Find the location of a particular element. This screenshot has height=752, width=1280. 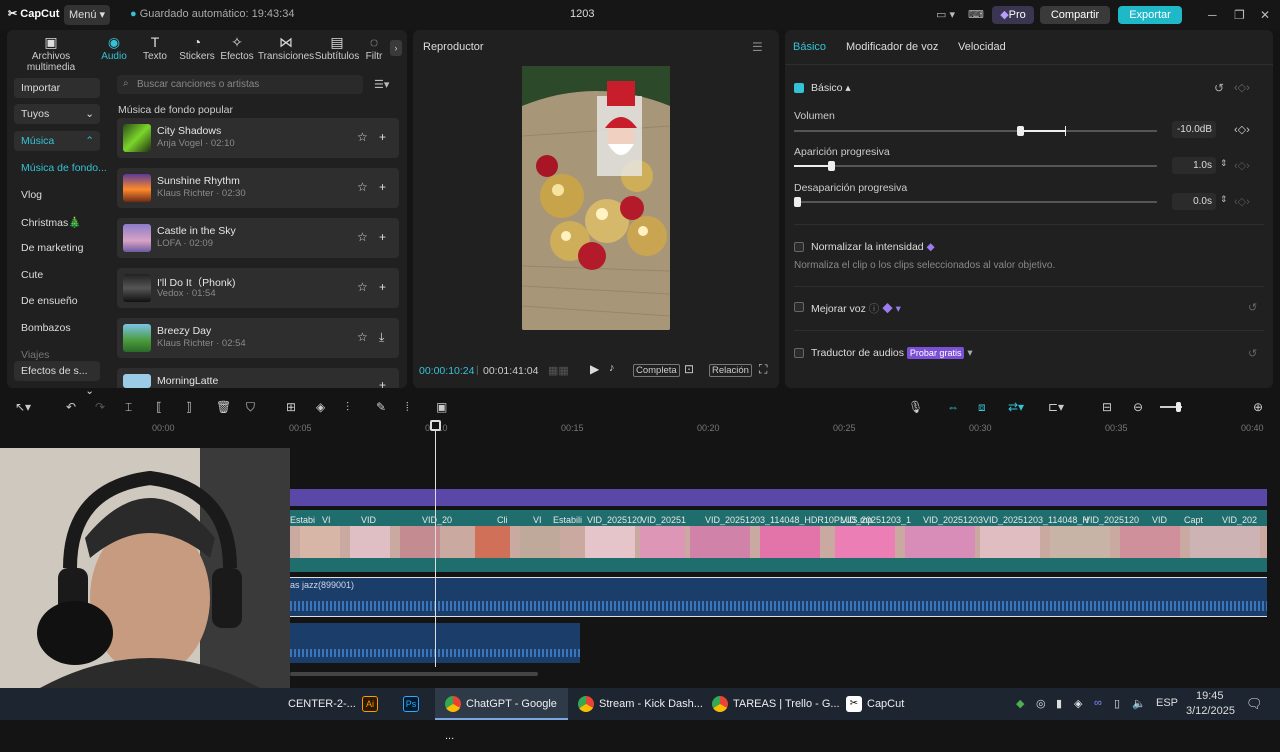

tray-shield-icon: ◎ is located at coordinates (1041, 703).